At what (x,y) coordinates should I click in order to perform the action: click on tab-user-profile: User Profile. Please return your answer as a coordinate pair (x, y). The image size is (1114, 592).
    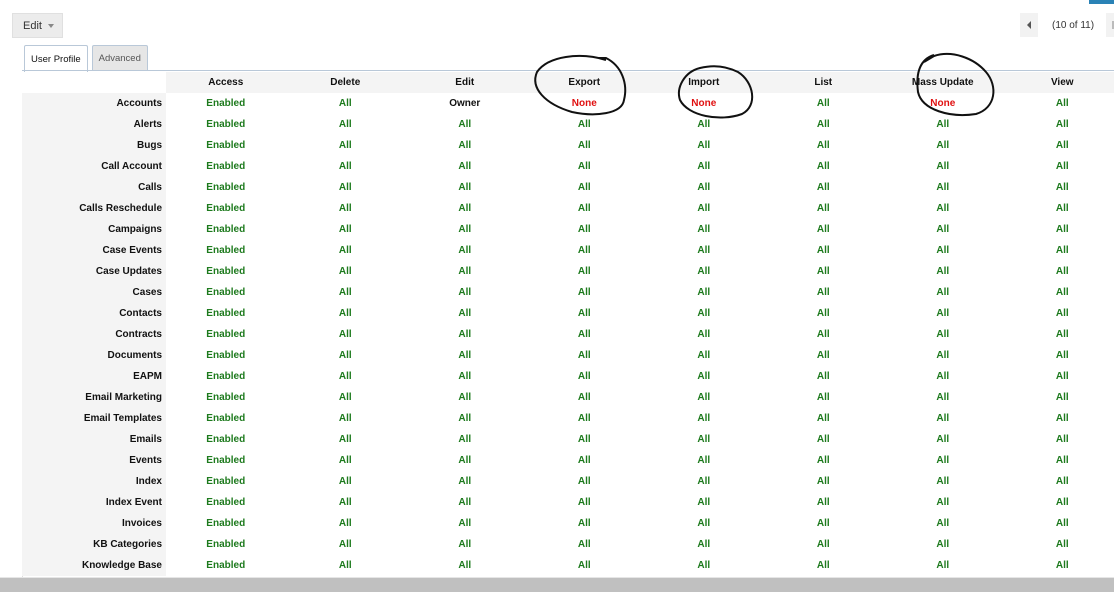
    Looking at the image, I should click on (56, 58).